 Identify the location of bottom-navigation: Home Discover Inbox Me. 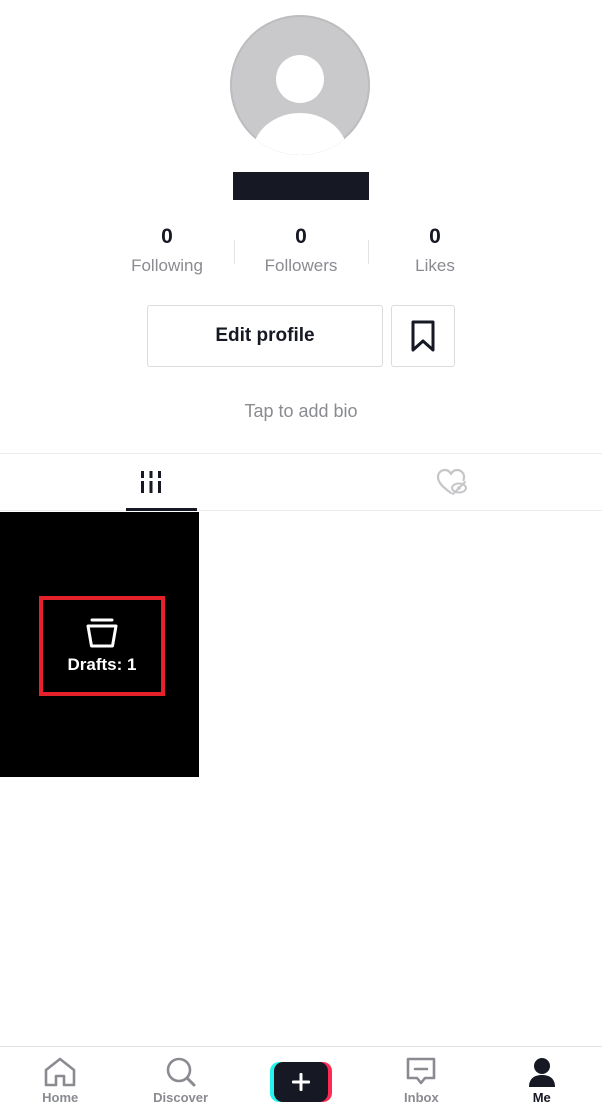
(301, 1083).